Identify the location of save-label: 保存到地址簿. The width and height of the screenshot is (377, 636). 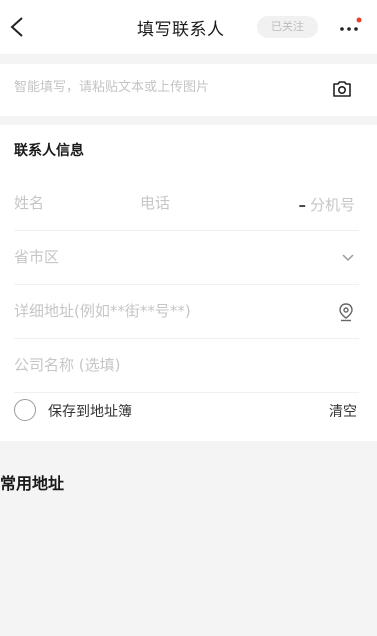
(90, 411).